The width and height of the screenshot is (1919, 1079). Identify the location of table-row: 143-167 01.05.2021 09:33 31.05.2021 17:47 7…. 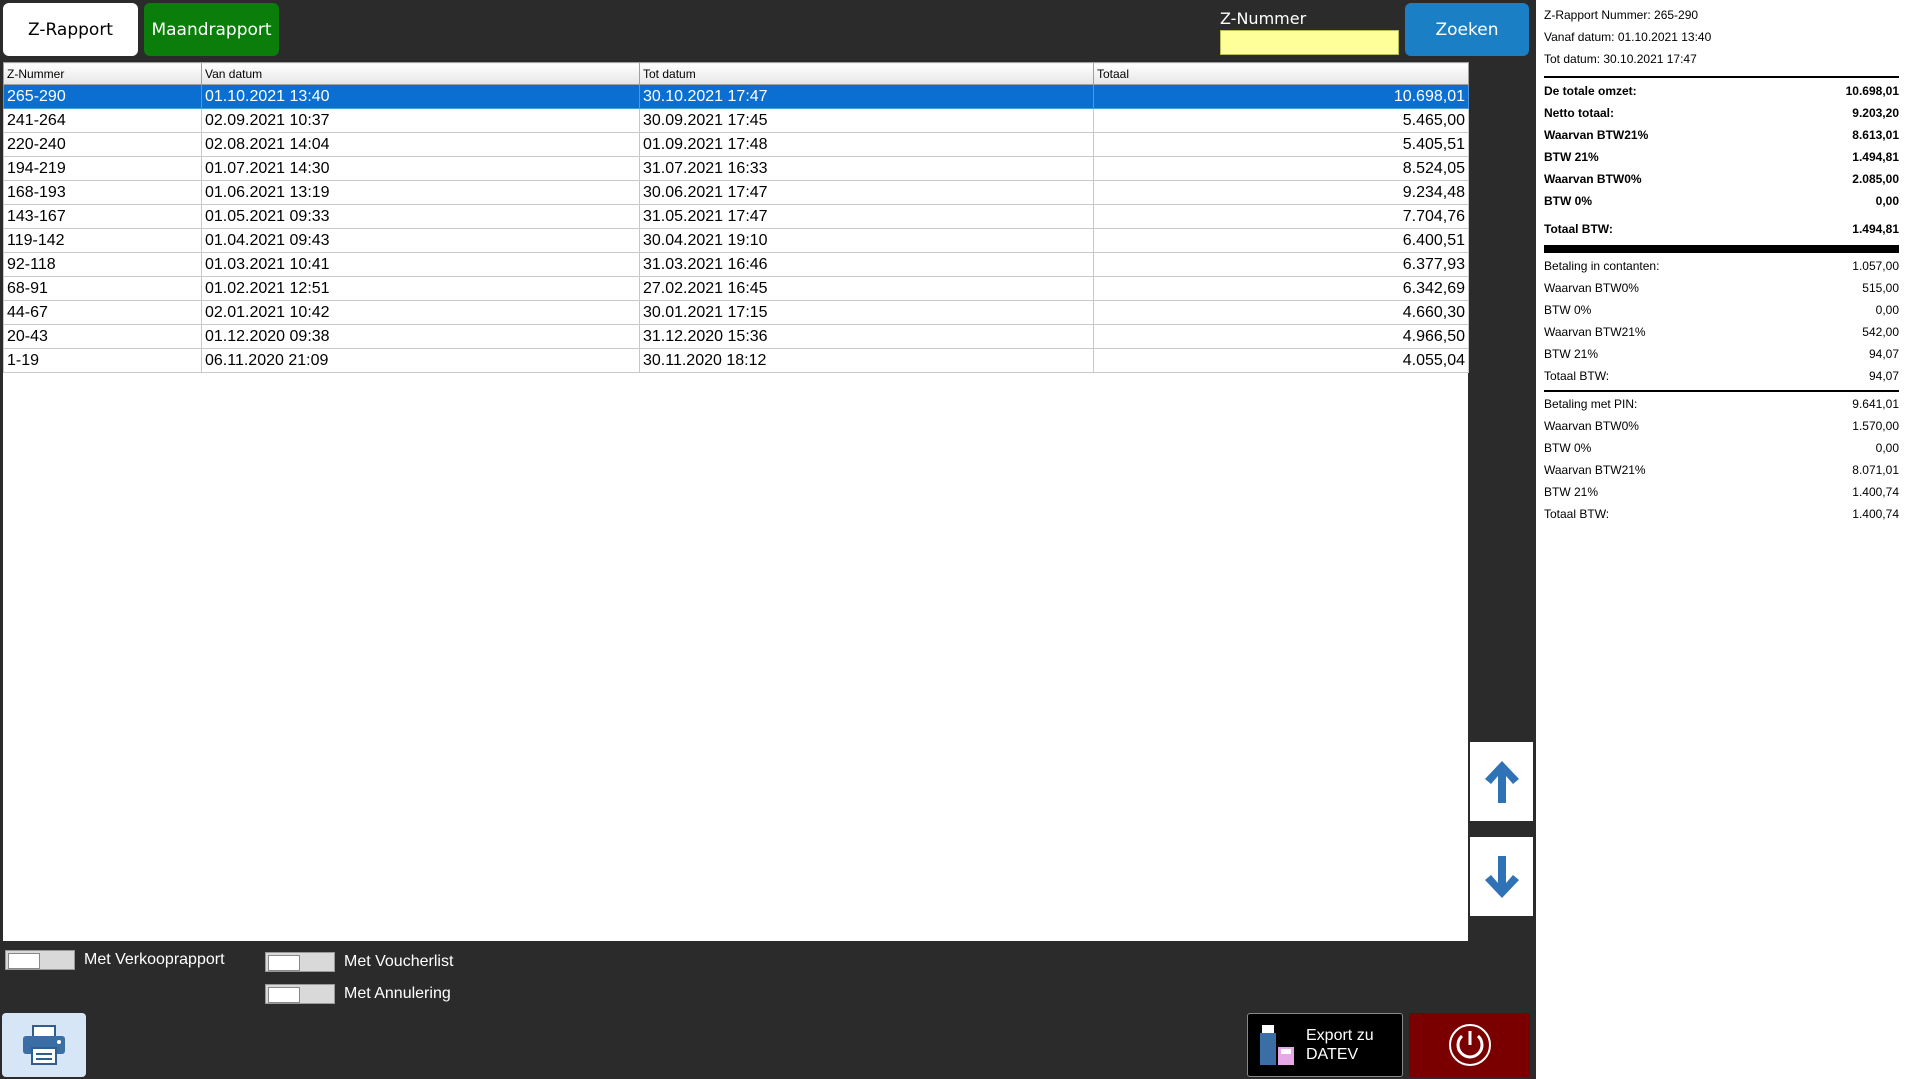
(736, 216).